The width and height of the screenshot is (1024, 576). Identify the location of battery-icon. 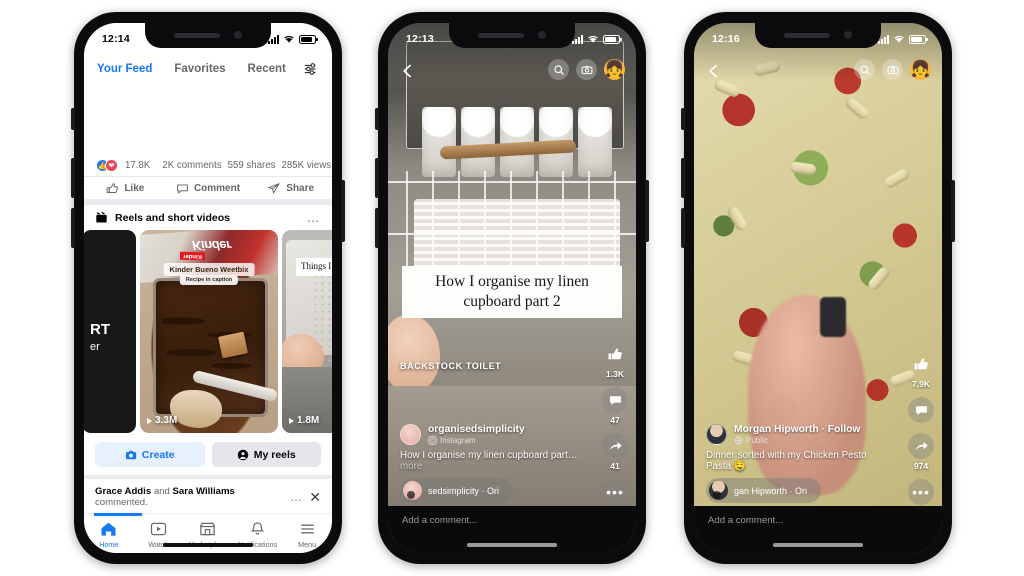
(918, 39).